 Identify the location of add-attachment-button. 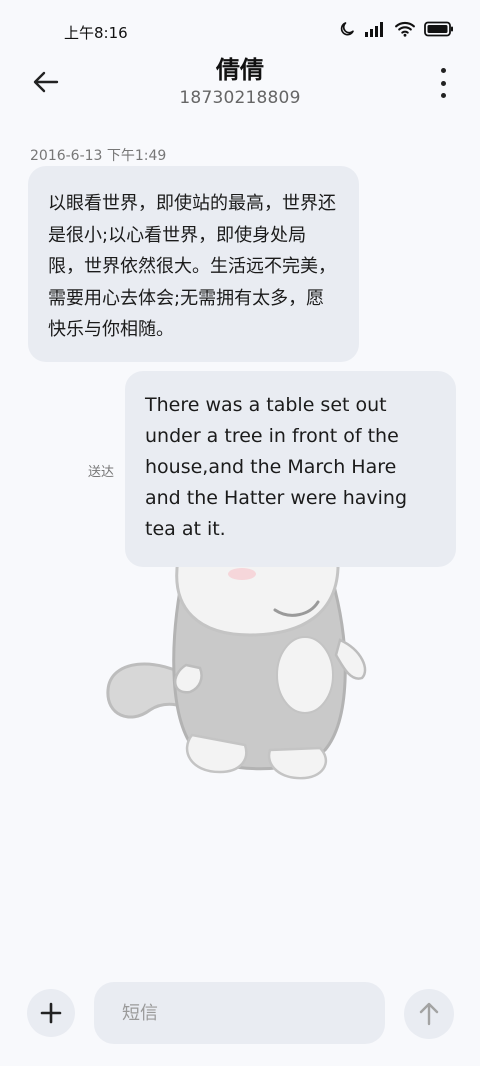
(51, 1013).